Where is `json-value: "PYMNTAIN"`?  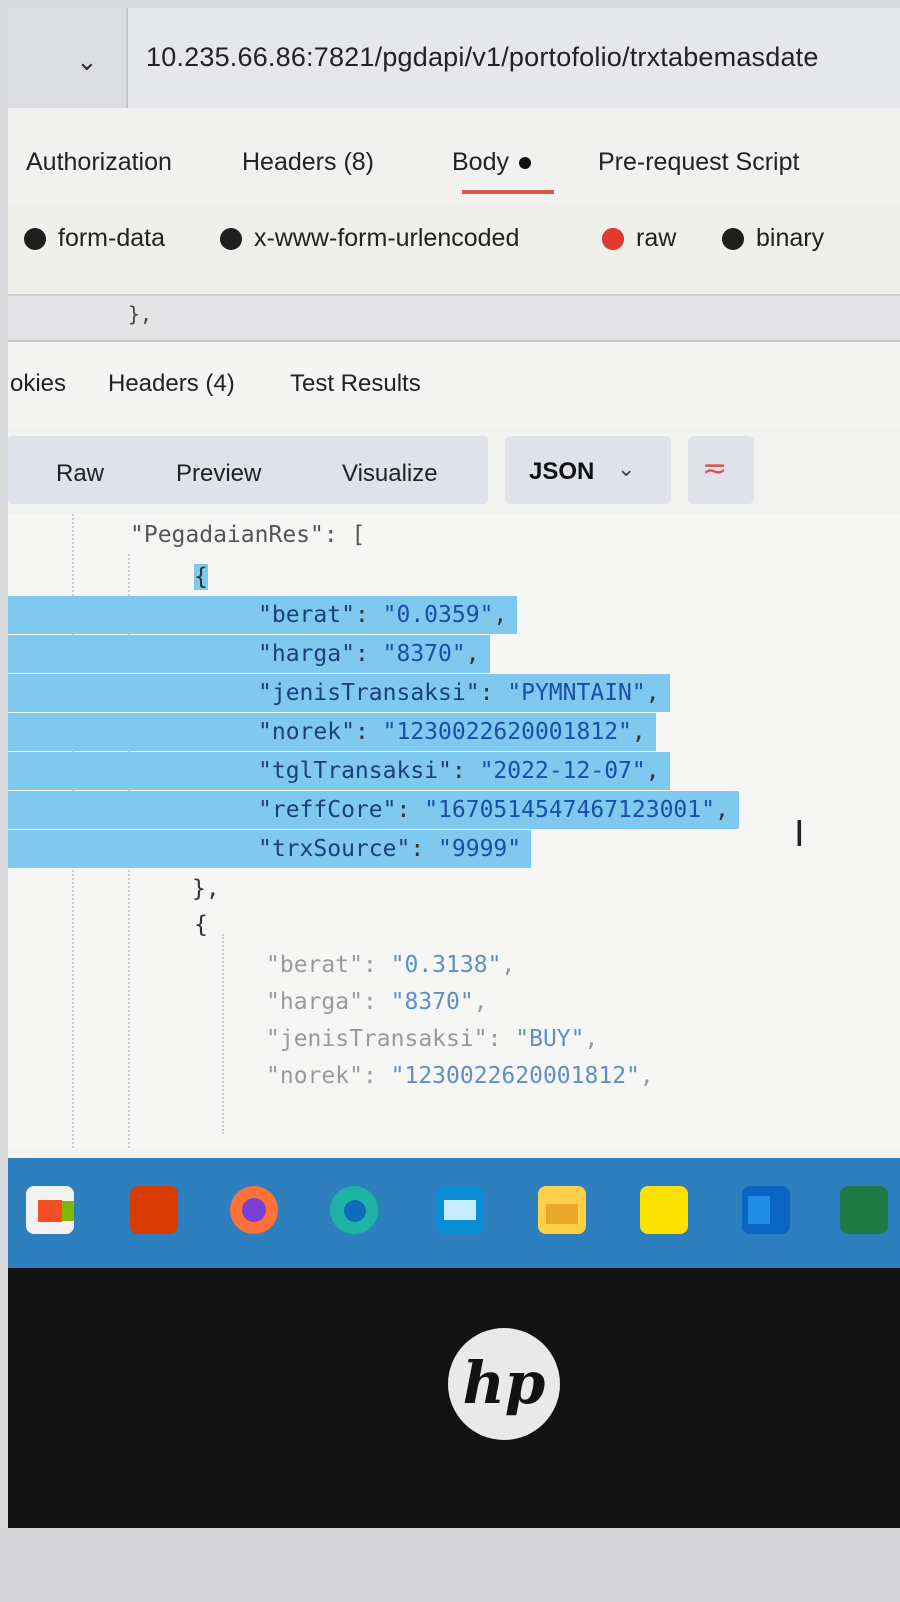
json-value: "PYMNTAIN" is located at coordinates (576, 693).